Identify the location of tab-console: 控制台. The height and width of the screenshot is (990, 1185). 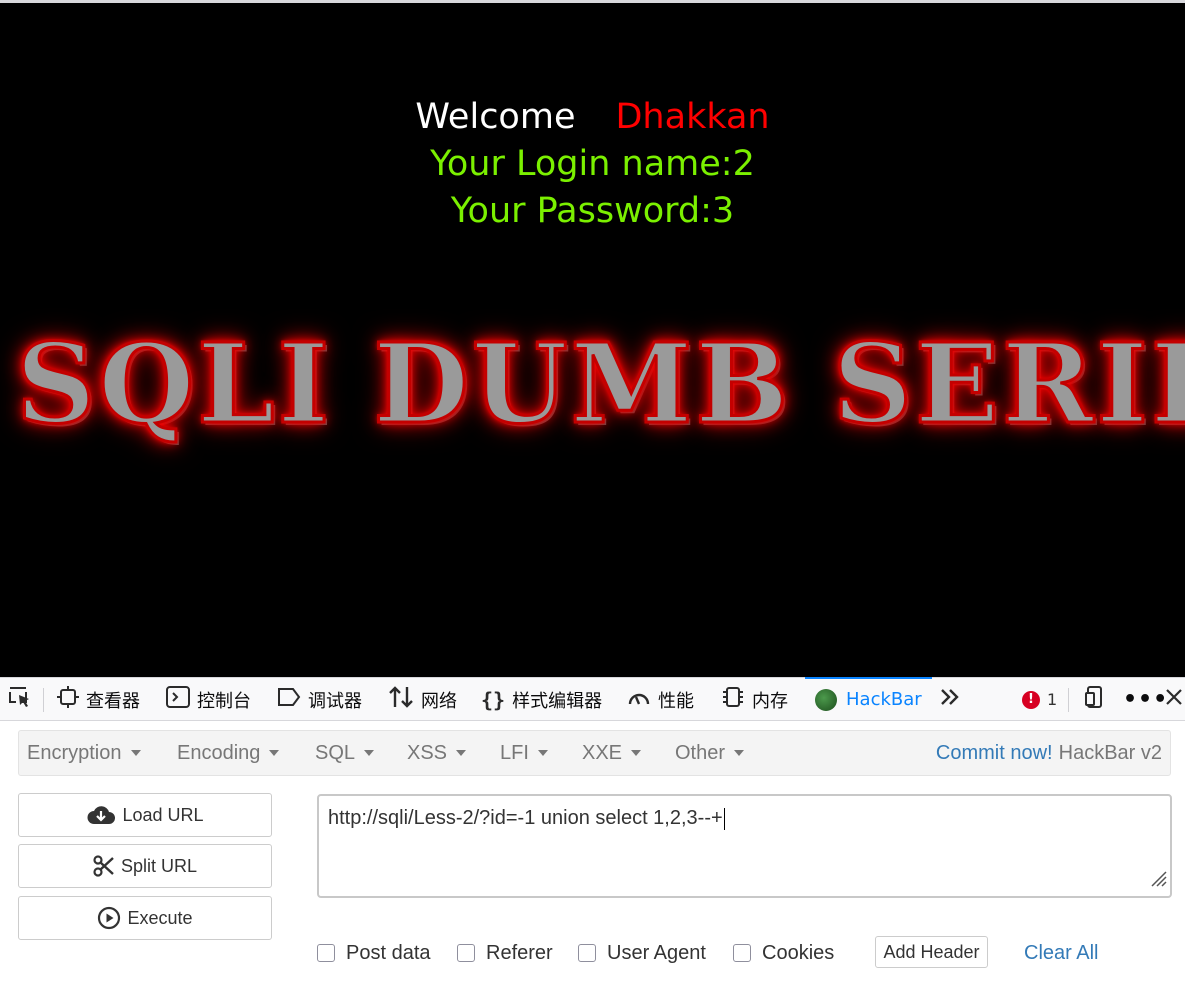
(208, 699).